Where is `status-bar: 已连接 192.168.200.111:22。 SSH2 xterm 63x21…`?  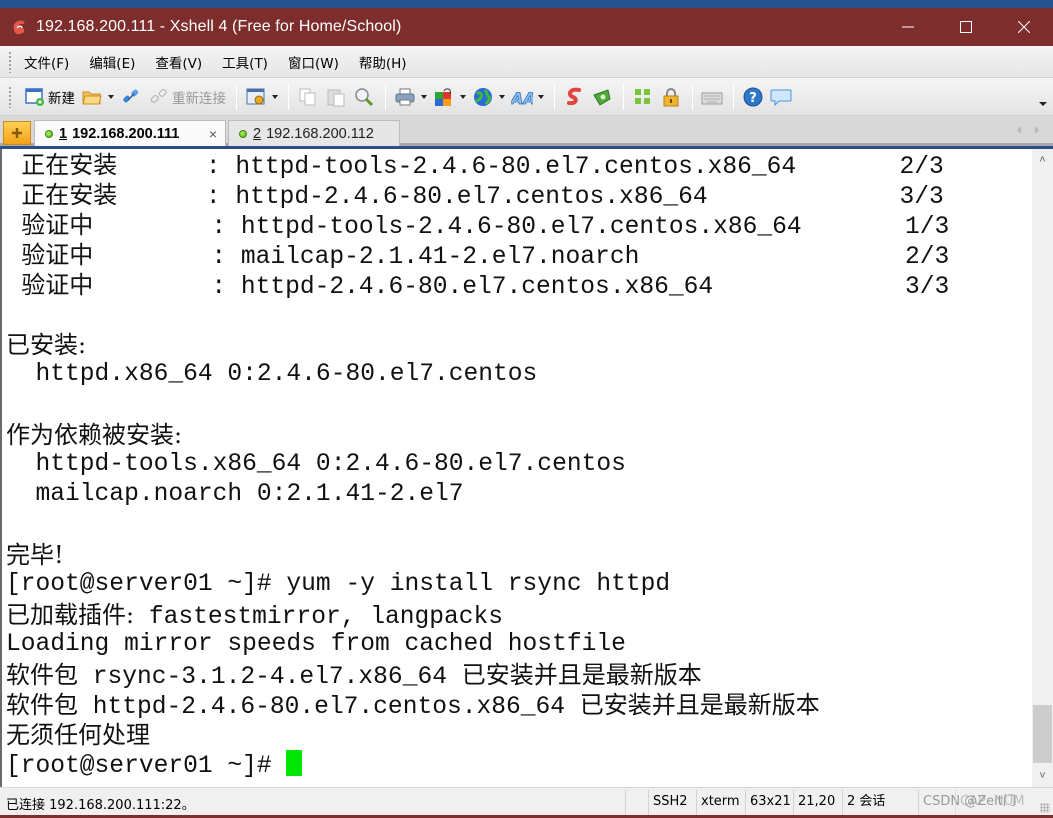
status-bar: 已连接 192.168.200.111:22。 SSH2 xterm 63x21… is located at coordinates (526, 802).